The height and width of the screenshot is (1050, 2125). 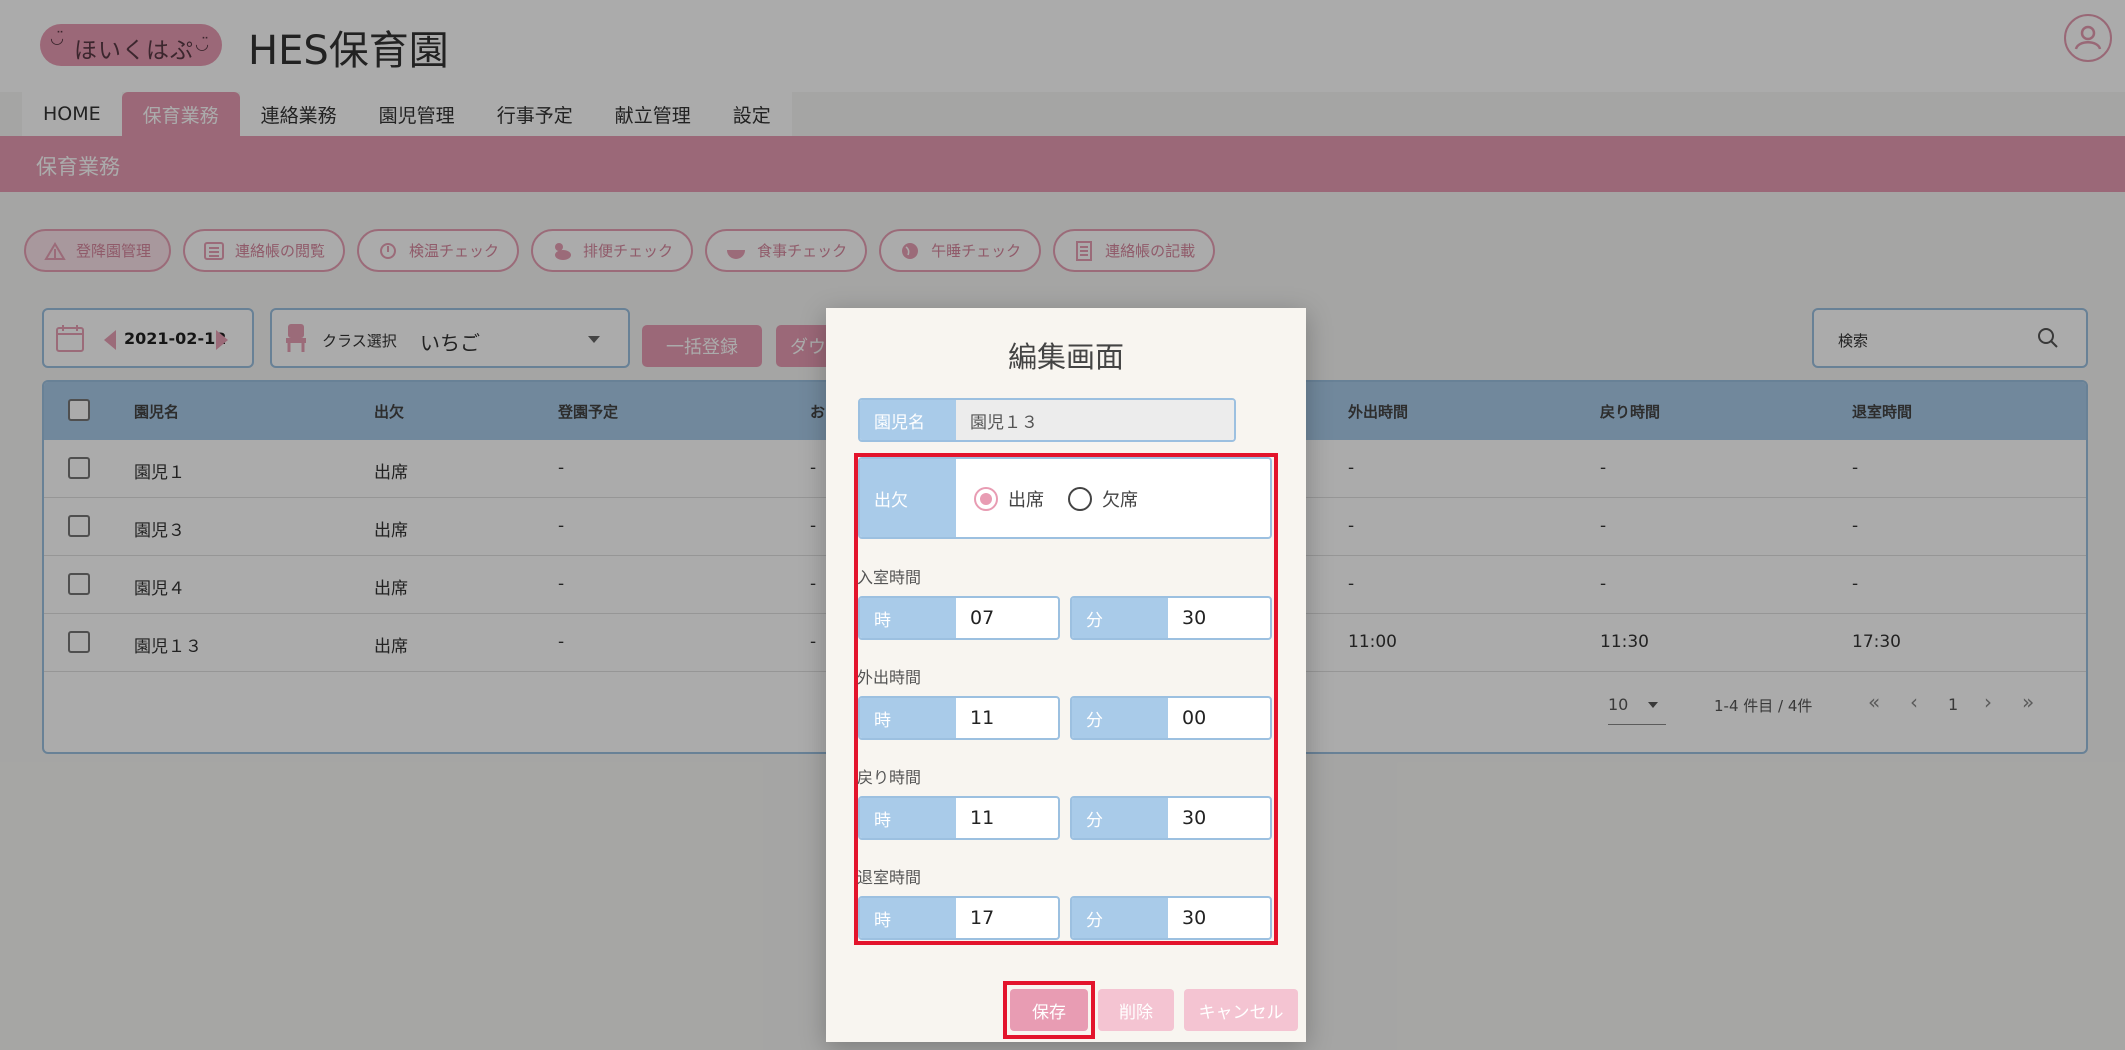 What do you see at coordinates (889, 877) in the screenshot?
I see `leave-time-label: 退室時間` at bounding box center [889, 877].